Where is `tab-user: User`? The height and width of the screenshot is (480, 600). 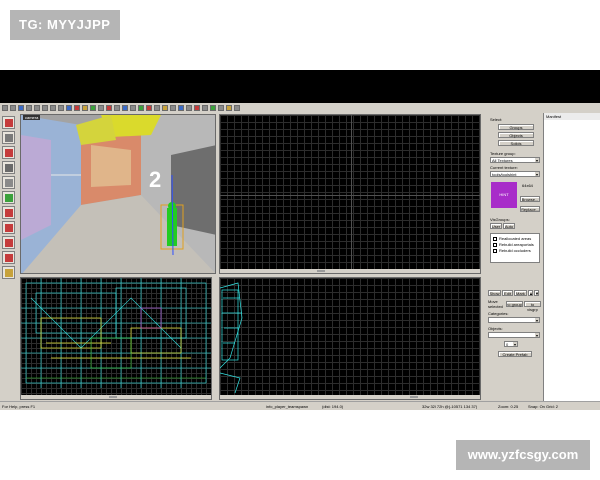 tab-user: User is located at coordinates (496, 226).